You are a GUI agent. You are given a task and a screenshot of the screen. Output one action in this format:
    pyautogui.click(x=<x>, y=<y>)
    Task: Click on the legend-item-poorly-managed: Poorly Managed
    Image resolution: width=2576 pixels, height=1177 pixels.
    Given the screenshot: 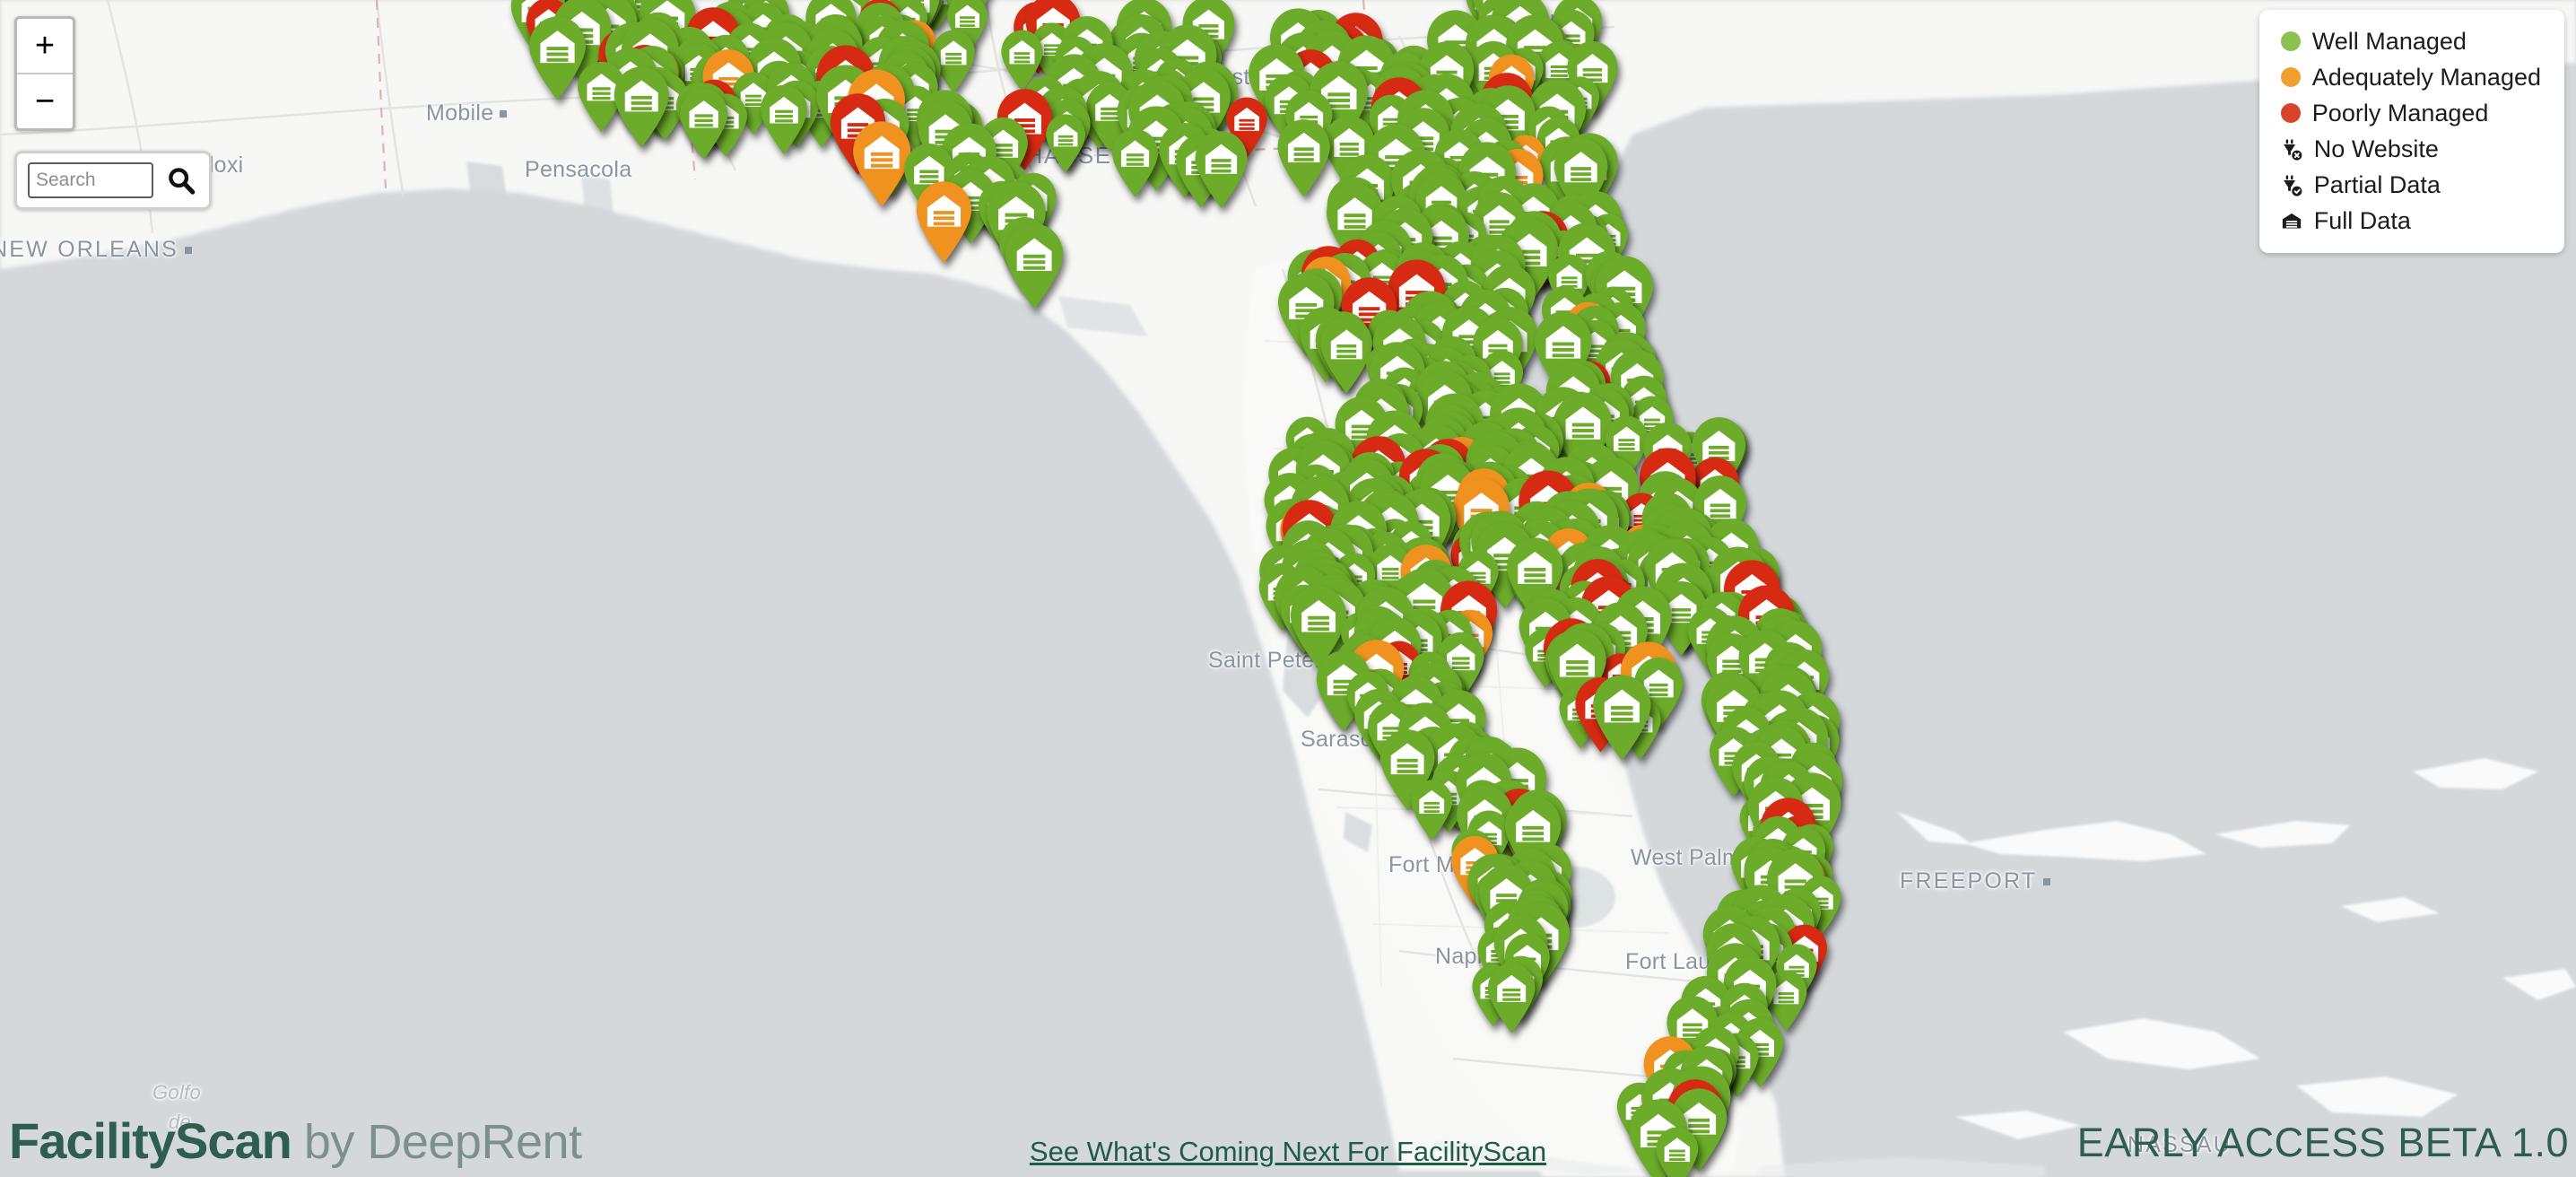 What is the action you would take?
    pyautogui.click(x=2410, y=113)
    